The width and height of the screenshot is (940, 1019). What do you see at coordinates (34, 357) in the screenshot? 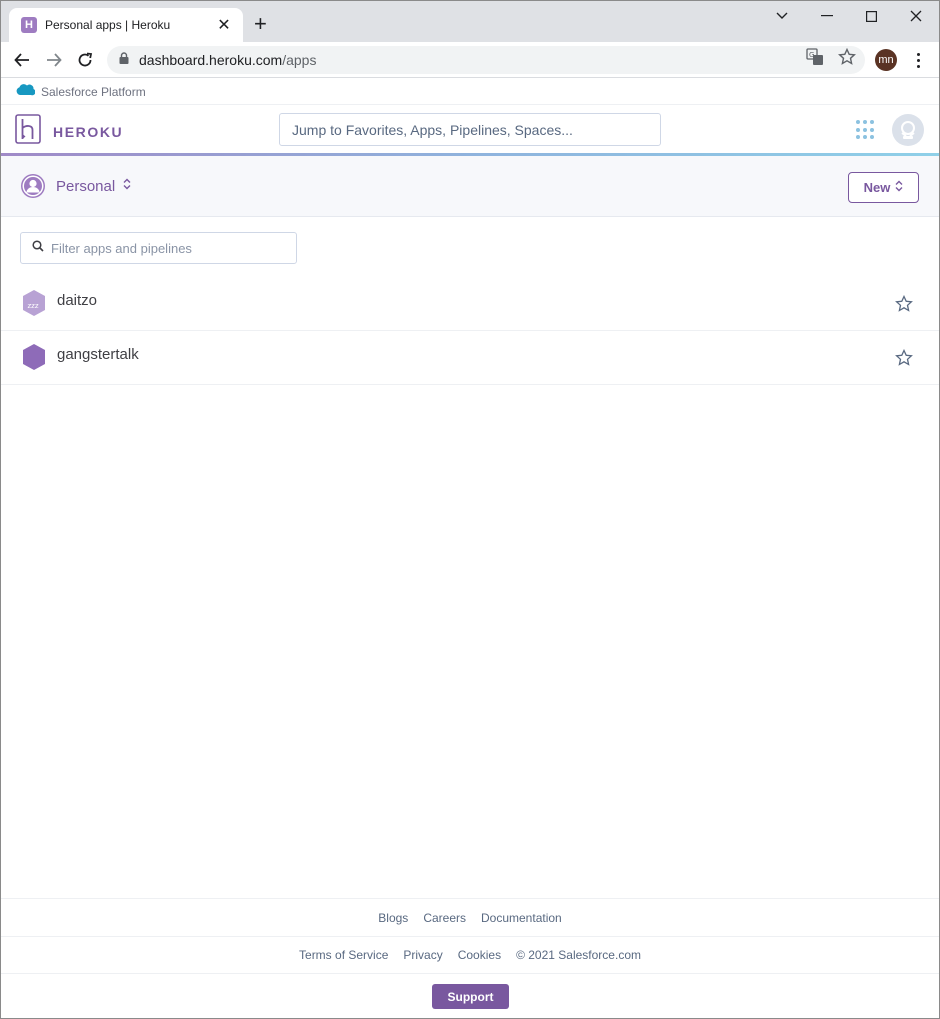
I see `app-hexagon-icon` at bounding box center [34, 357].